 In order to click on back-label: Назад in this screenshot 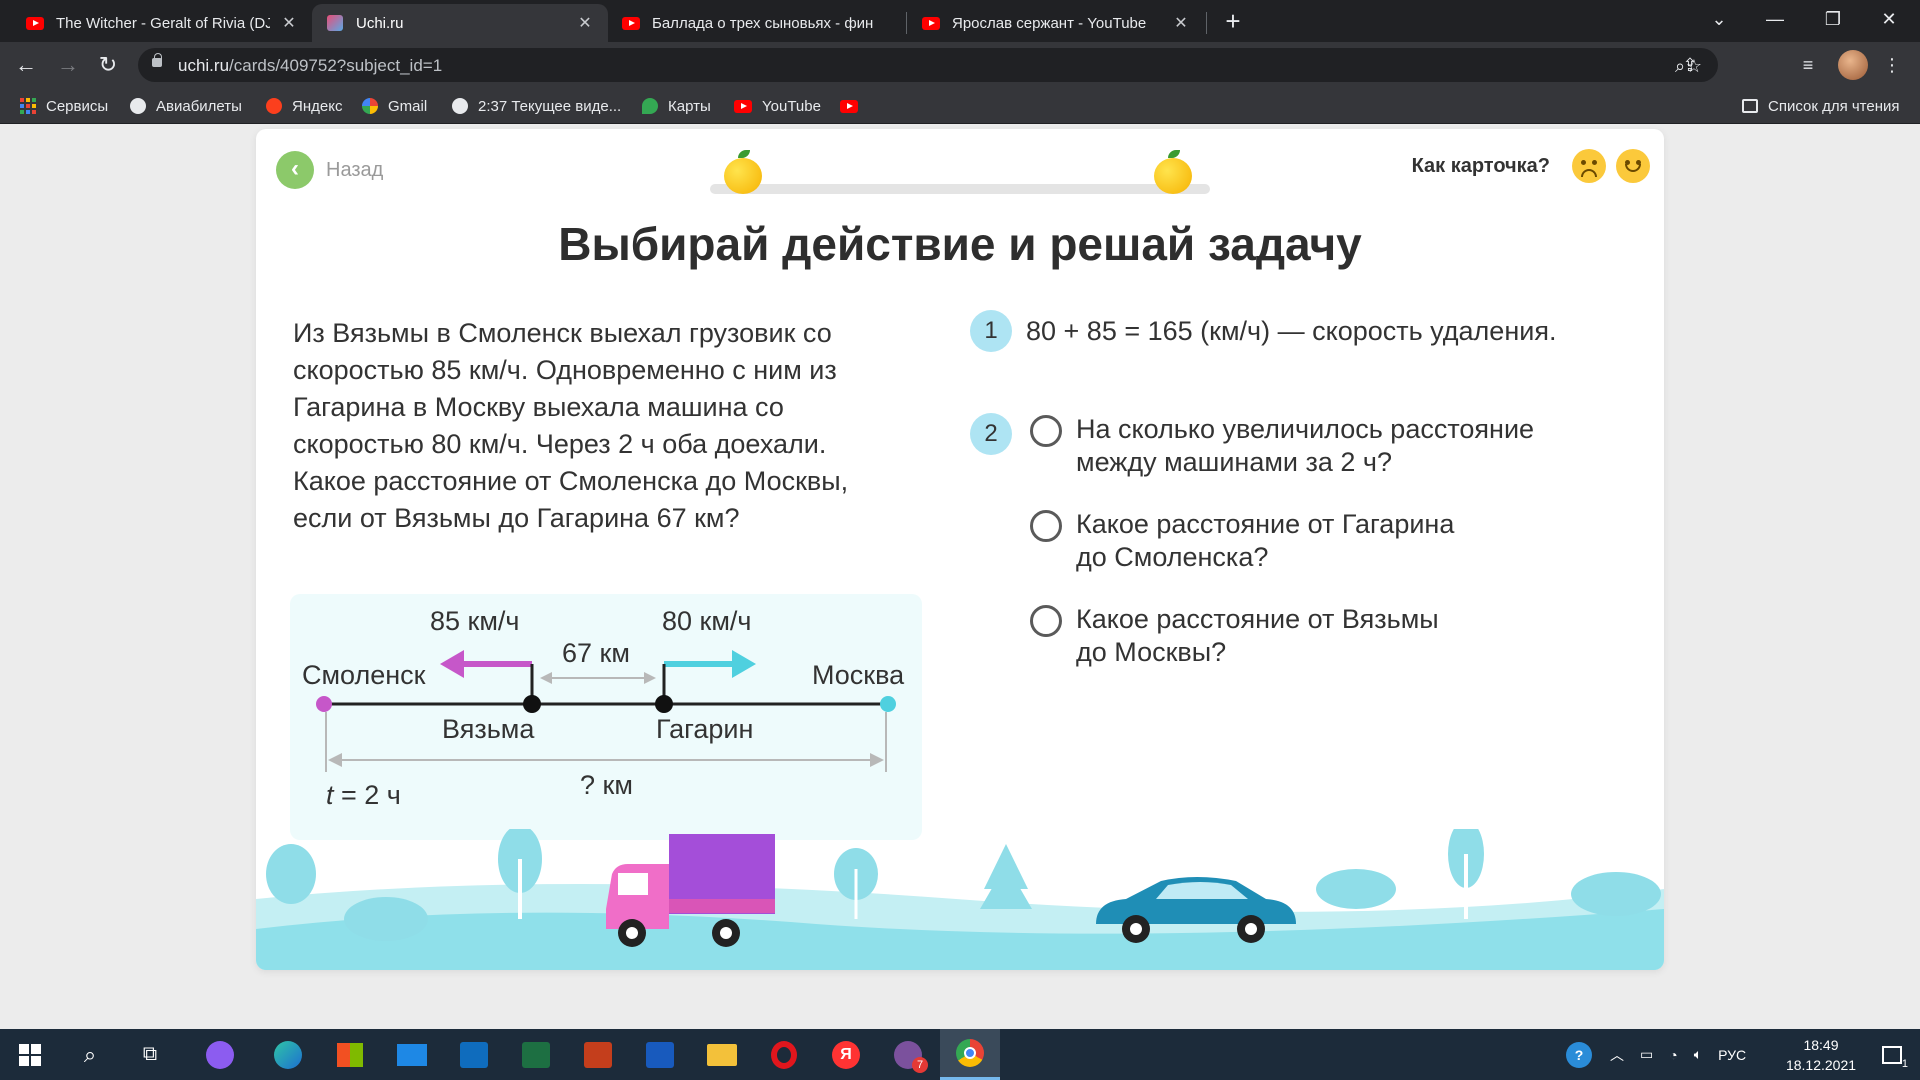, I will do `click(355, 169)`.